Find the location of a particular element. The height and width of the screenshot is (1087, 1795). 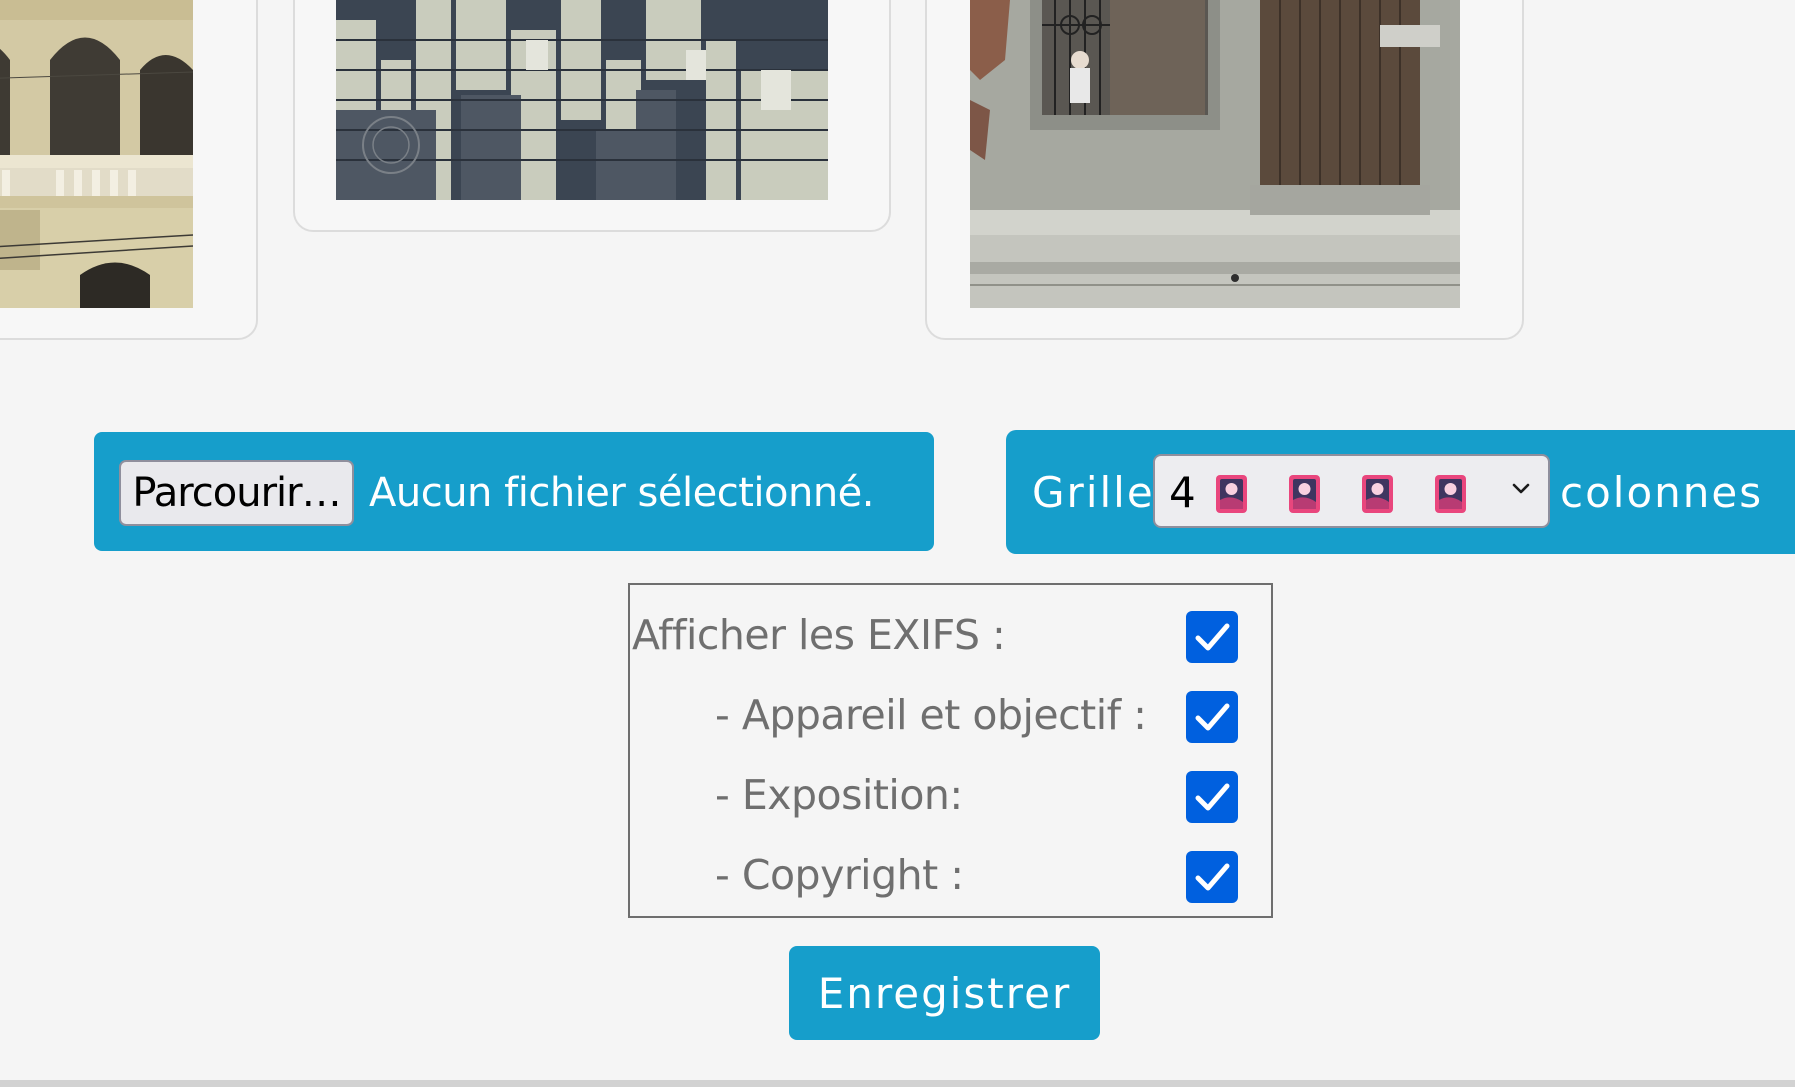

file-status-text: Aucun fichier sélectionné. is located at coordinates (622, 493).